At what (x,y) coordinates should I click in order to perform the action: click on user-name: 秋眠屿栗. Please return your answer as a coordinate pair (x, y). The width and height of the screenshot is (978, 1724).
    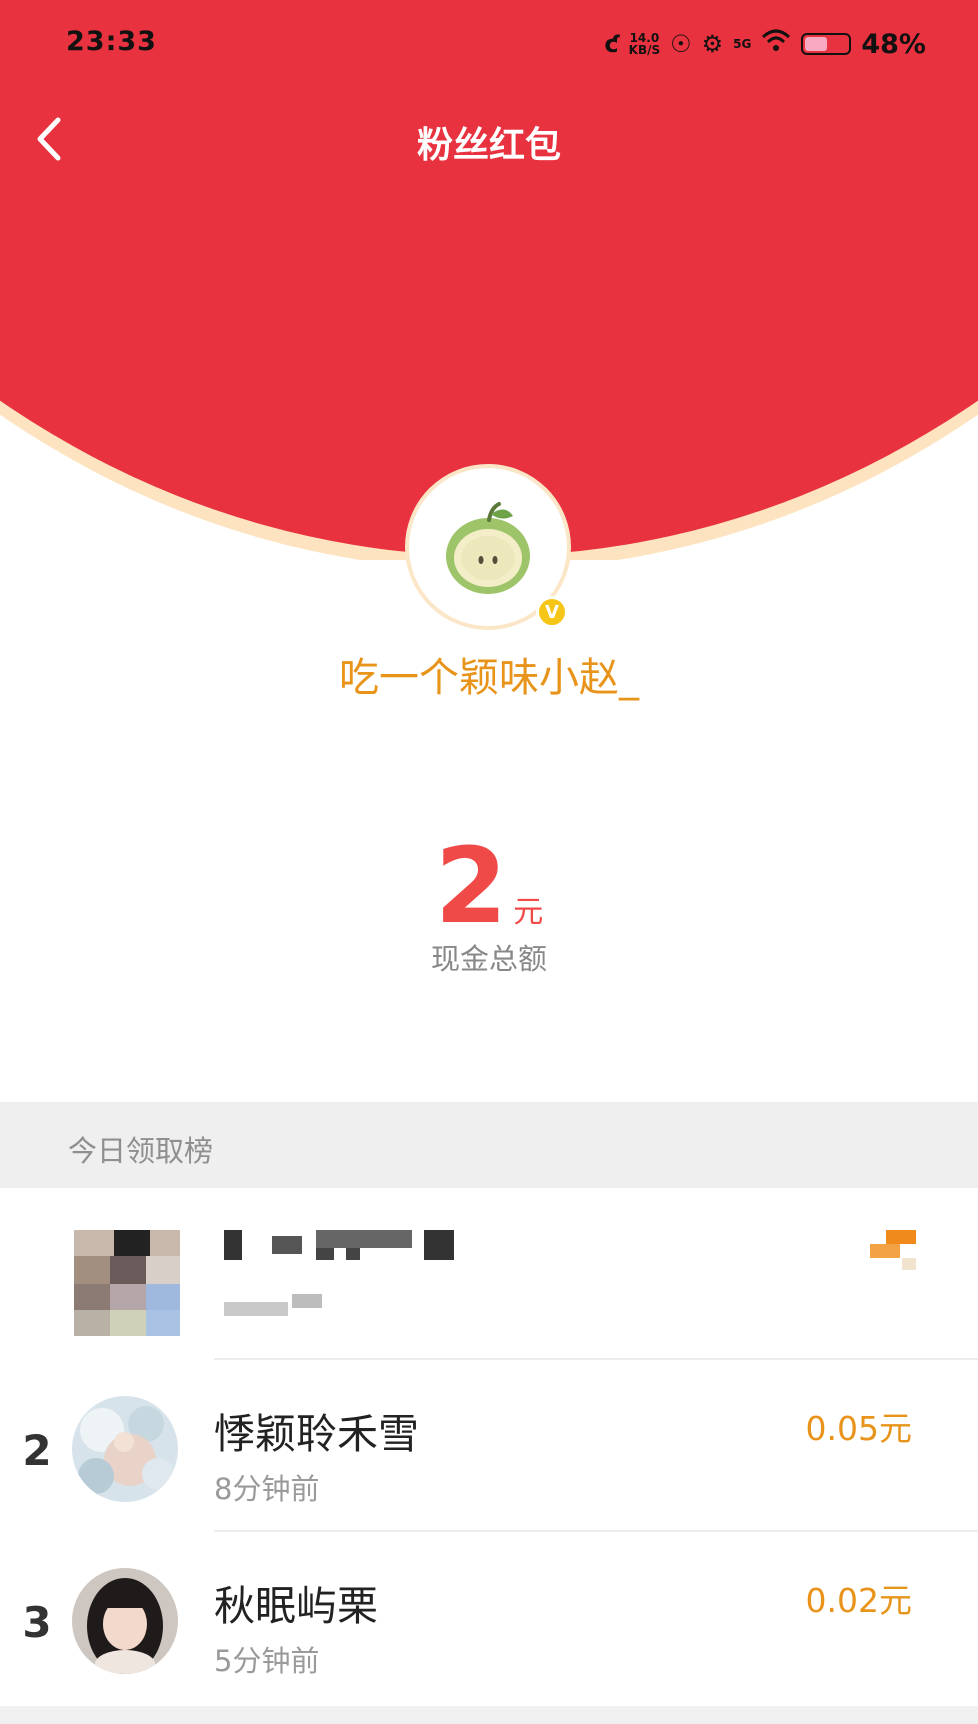
    Looking at the image, I should click on (296, 1606).